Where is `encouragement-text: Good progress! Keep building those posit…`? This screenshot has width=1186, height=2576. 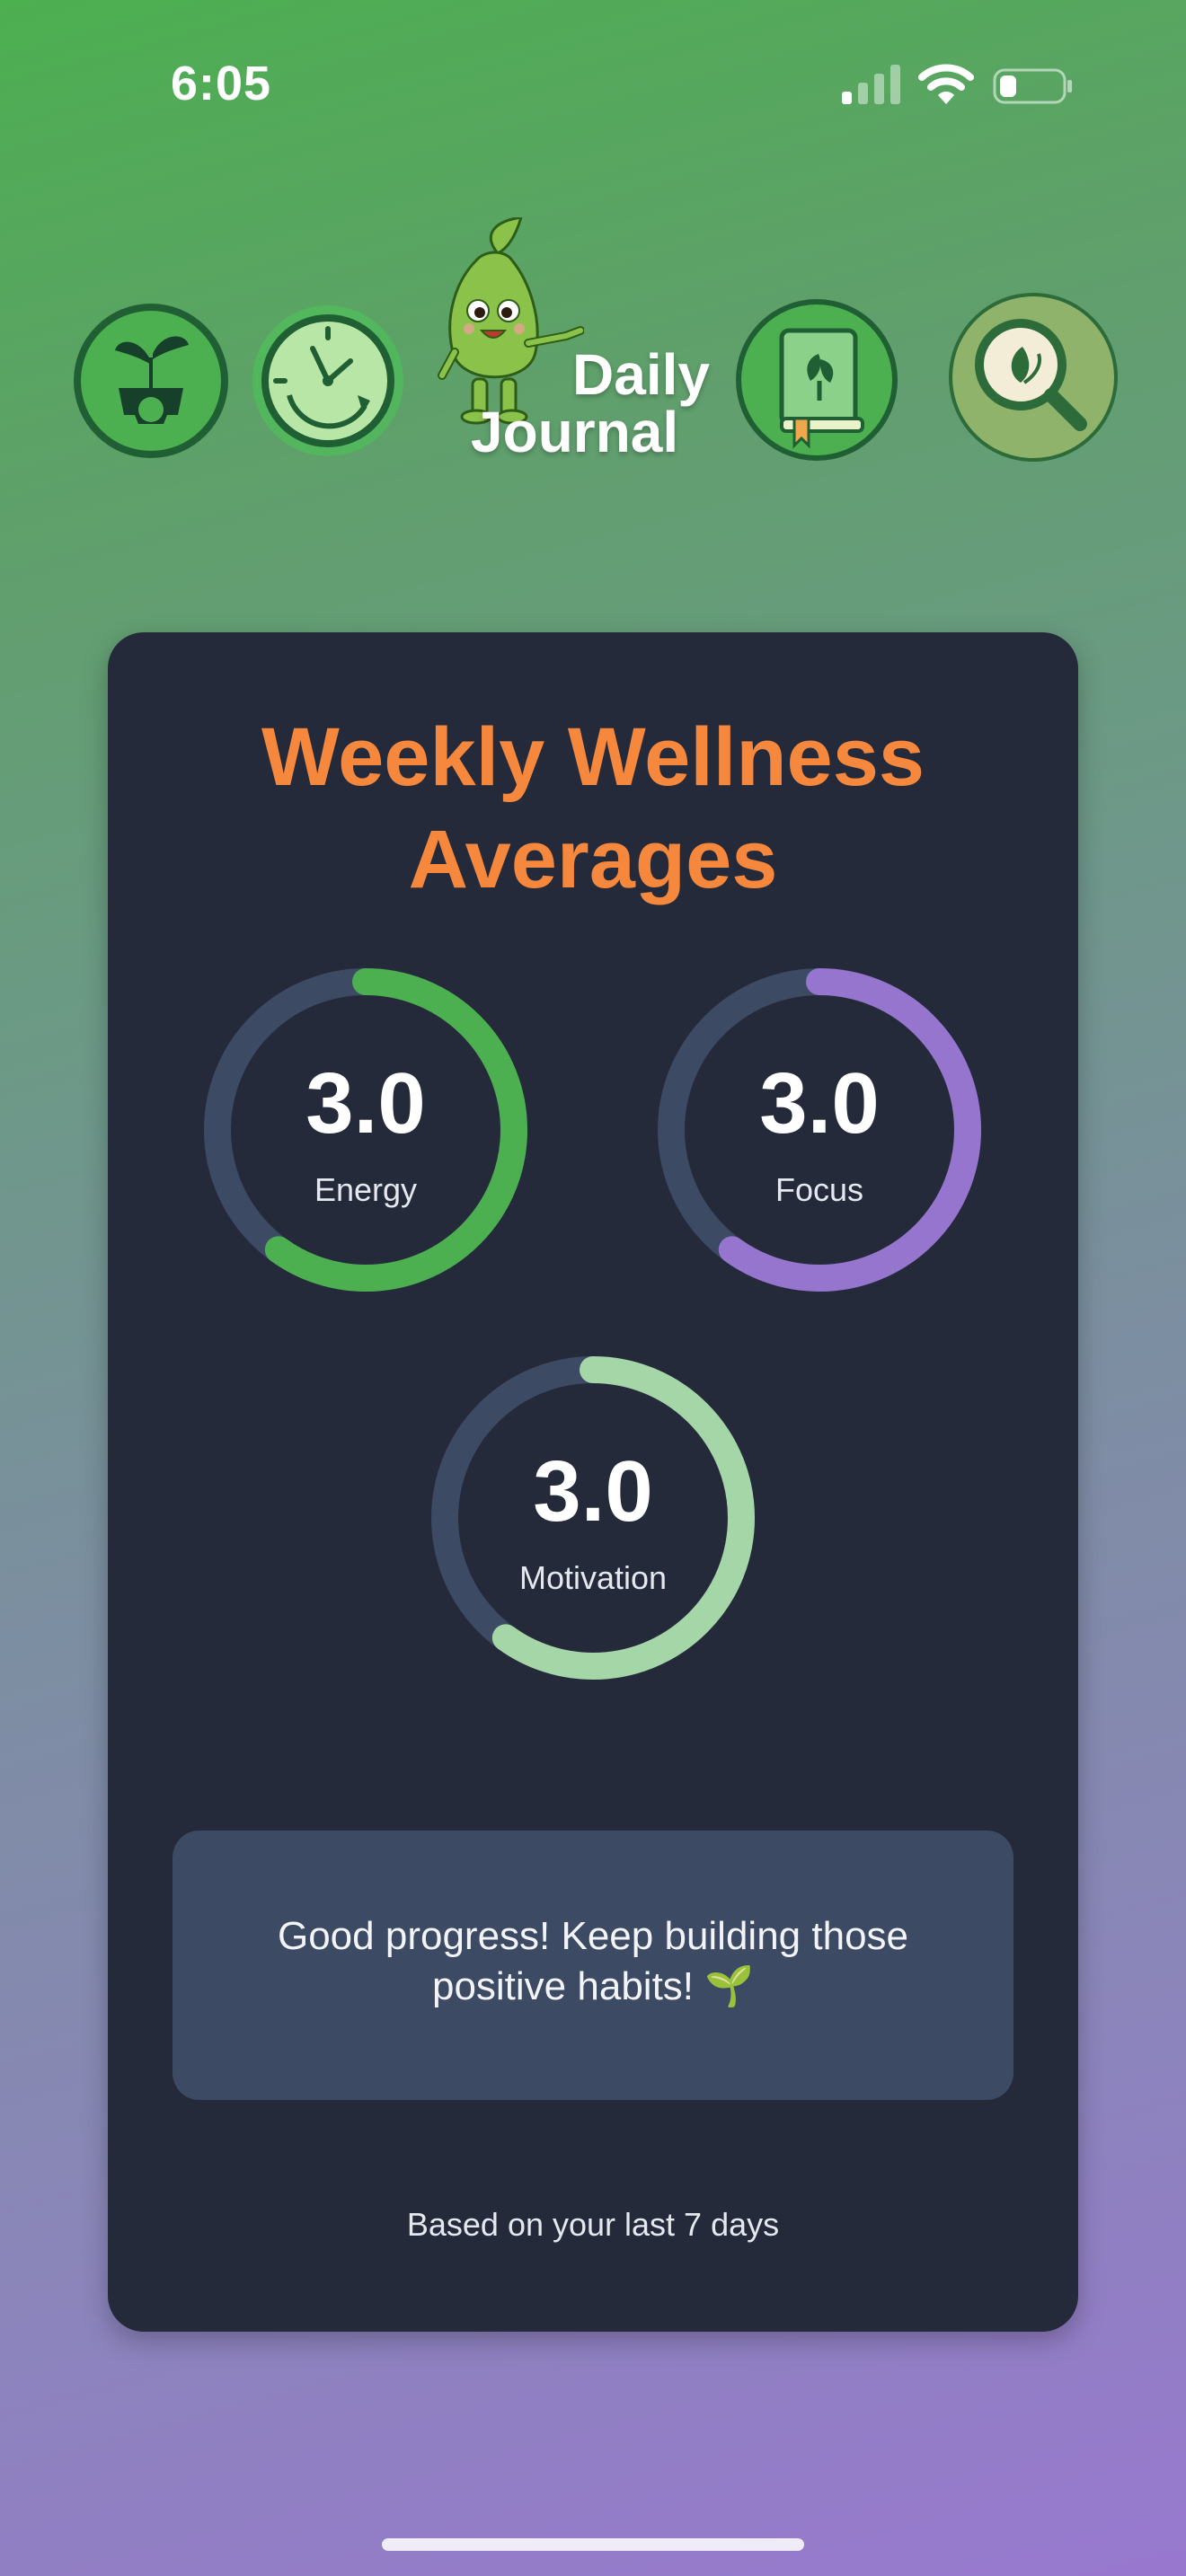
encouragement-text: Good progress! Keep building those posit… is located at coordinates (593, 1961).